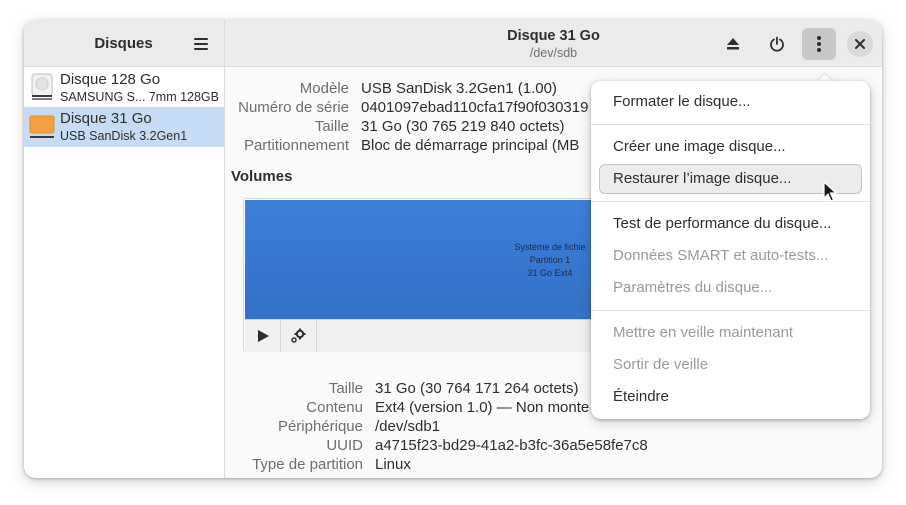  Describe the element at coordinates (42, 126) in the screenshot. I see `usb-drive-icon` at that location.